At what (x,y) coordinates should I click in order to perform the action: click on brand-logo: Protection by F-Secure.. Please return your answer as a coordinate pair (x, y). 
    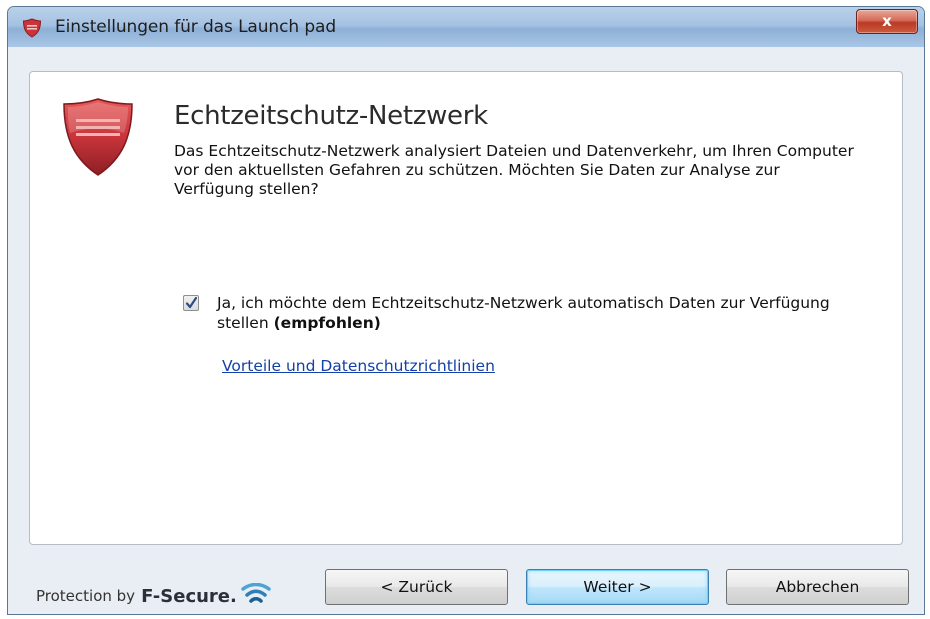
    Looking at the image, I should click on (153, 596).